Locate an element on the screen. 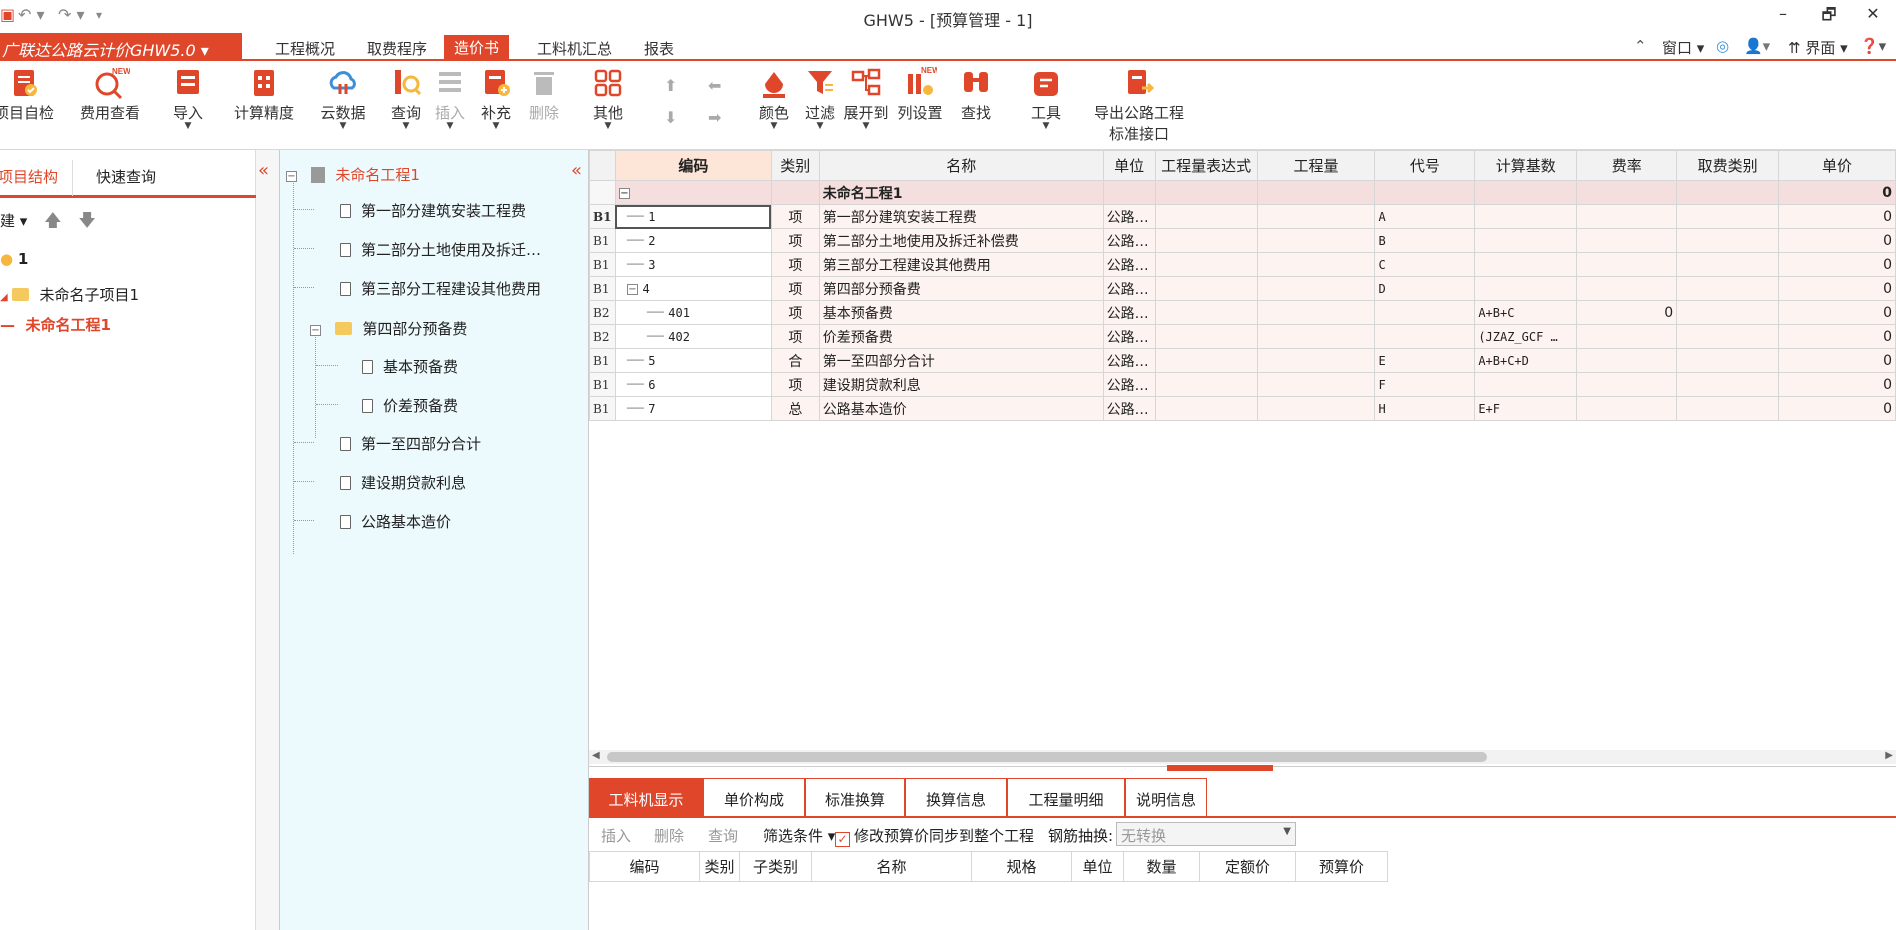  table-row: B1 ── 1 项第一部分建筑安装工程费 公路… A 0 is located at coordinates (1242, 216).